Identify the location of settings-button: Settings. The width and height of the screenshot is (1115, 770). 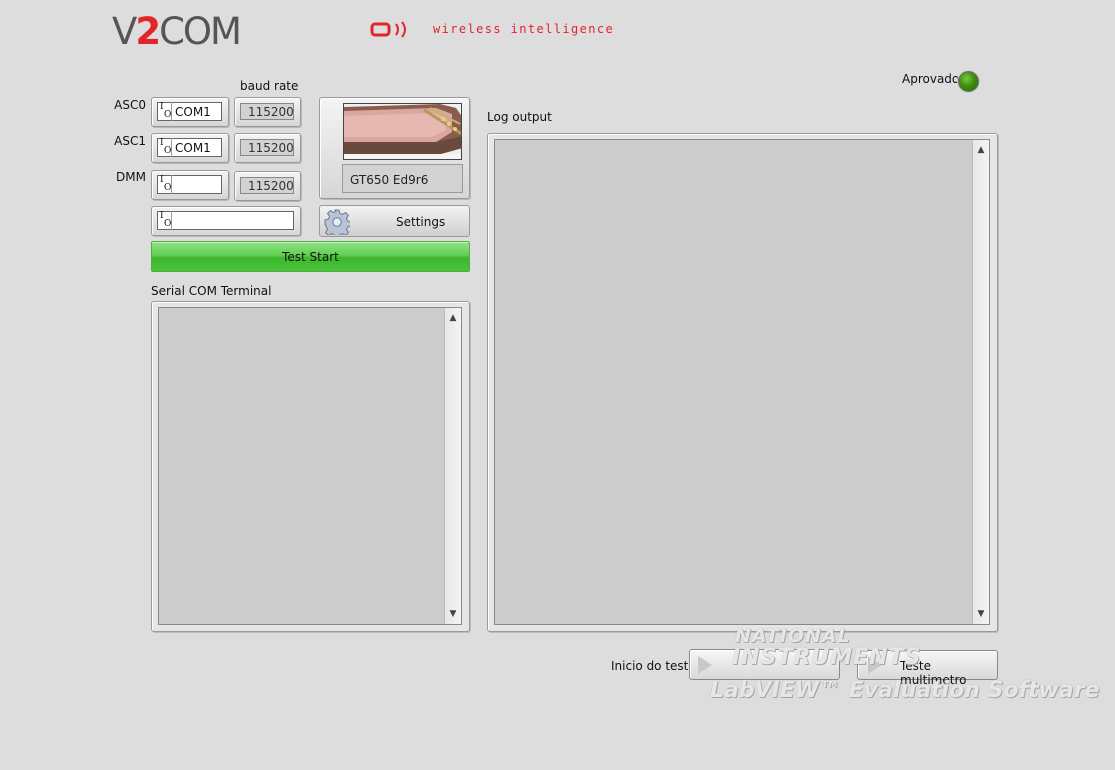
(394, 221).